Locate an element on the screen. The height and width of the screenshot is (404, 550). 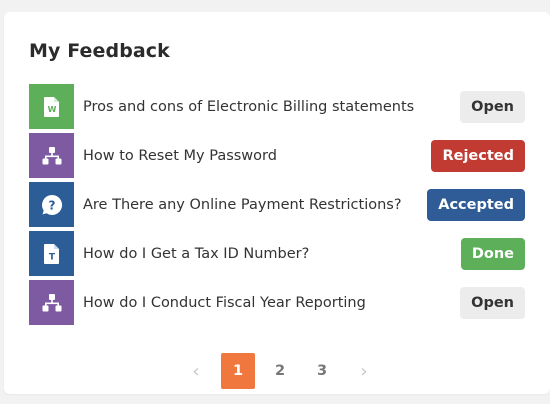
svg-text: W is located at coordinates (51, 109).